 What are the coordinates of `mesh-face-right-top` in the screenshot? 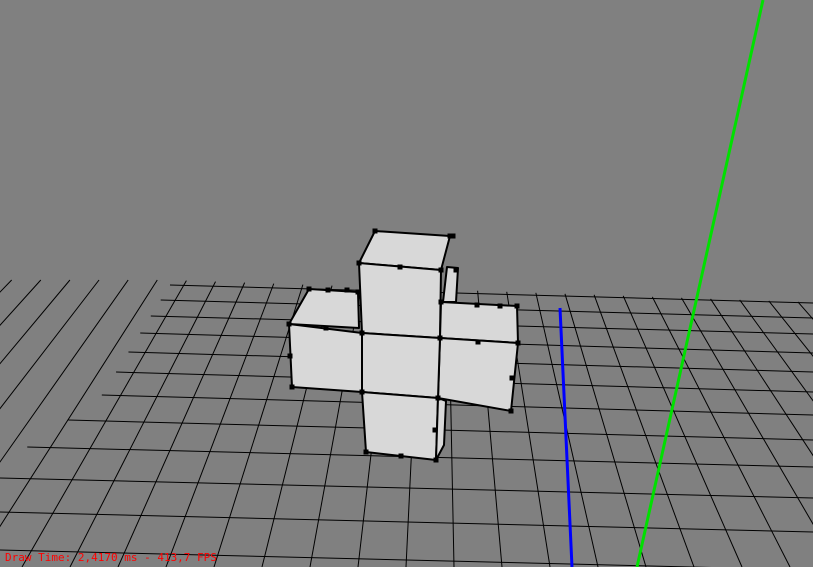 It's located at (479, 322).